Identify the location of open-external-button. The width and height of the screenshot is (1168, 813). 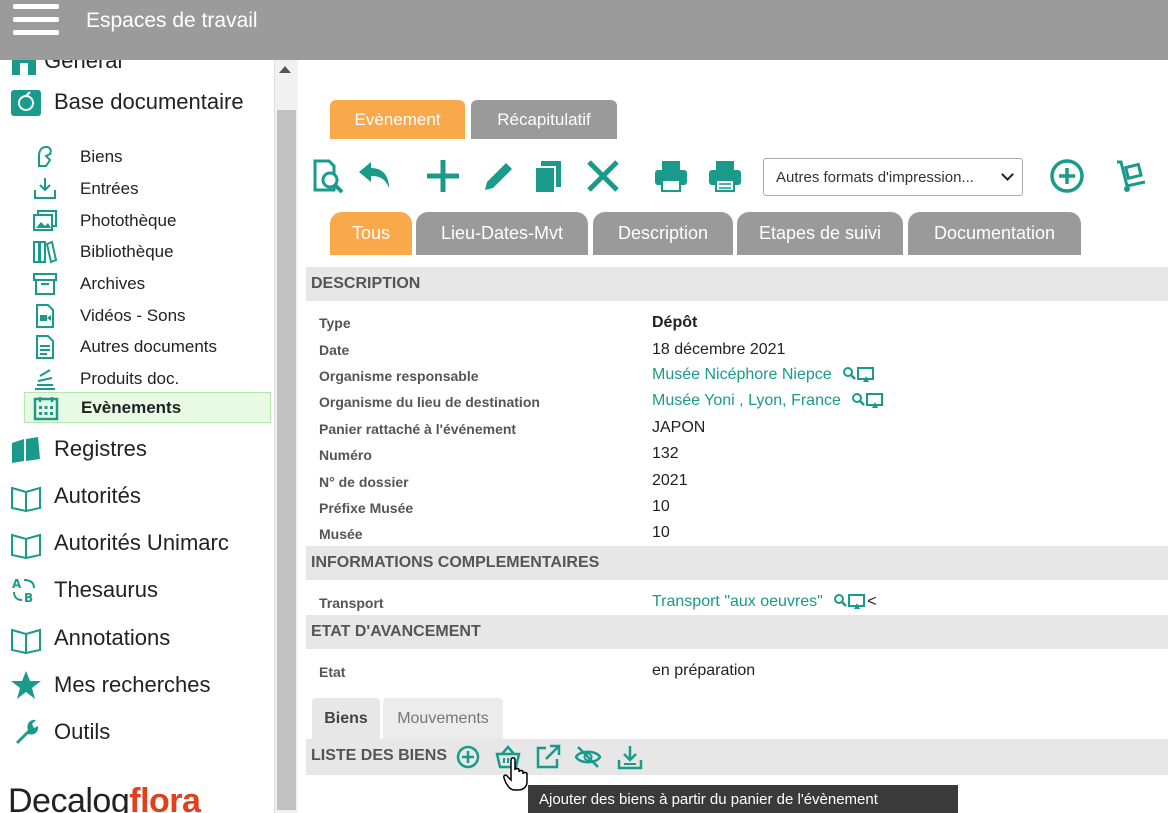
(548, 757).